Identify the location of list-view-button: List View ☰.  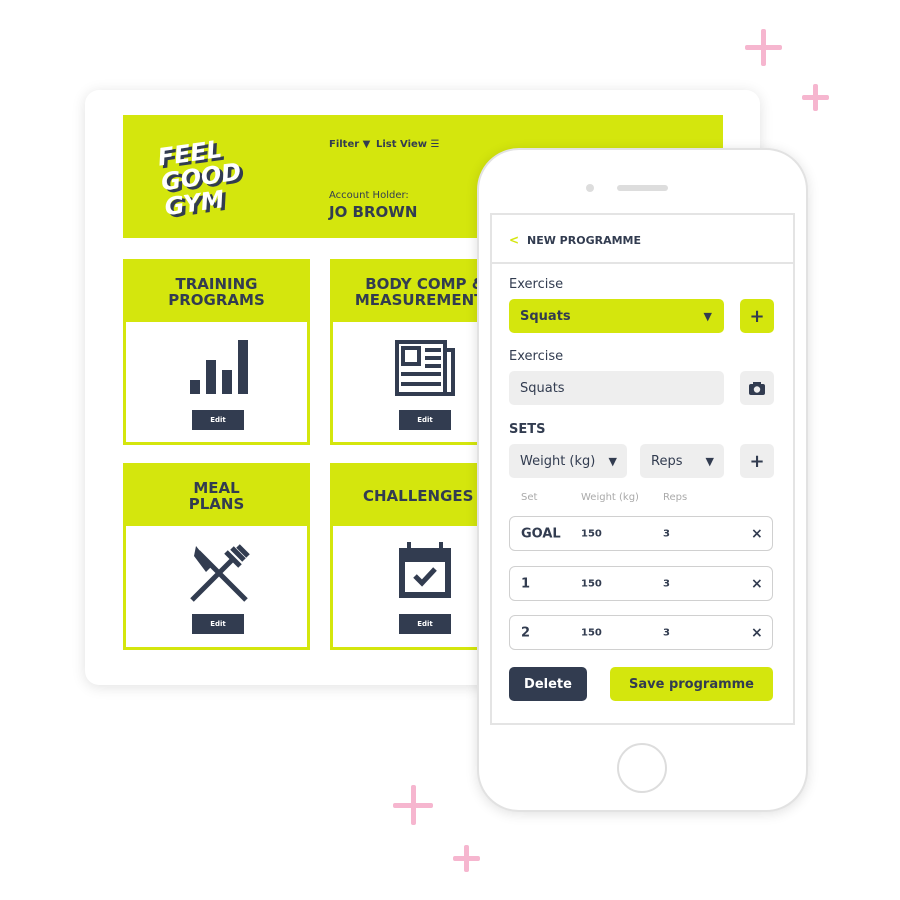
(407, 144).